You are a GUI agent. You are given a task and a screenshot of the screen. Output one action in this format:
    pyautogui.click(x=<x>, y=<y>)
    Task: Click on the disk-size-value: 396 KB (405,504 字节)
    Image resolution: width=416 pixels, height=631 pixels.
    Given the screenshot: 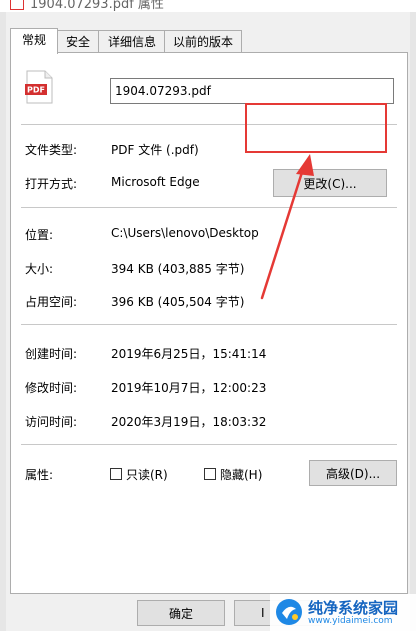 What is the action you would take?
    pyautogui.click(x=178, y=302)
    